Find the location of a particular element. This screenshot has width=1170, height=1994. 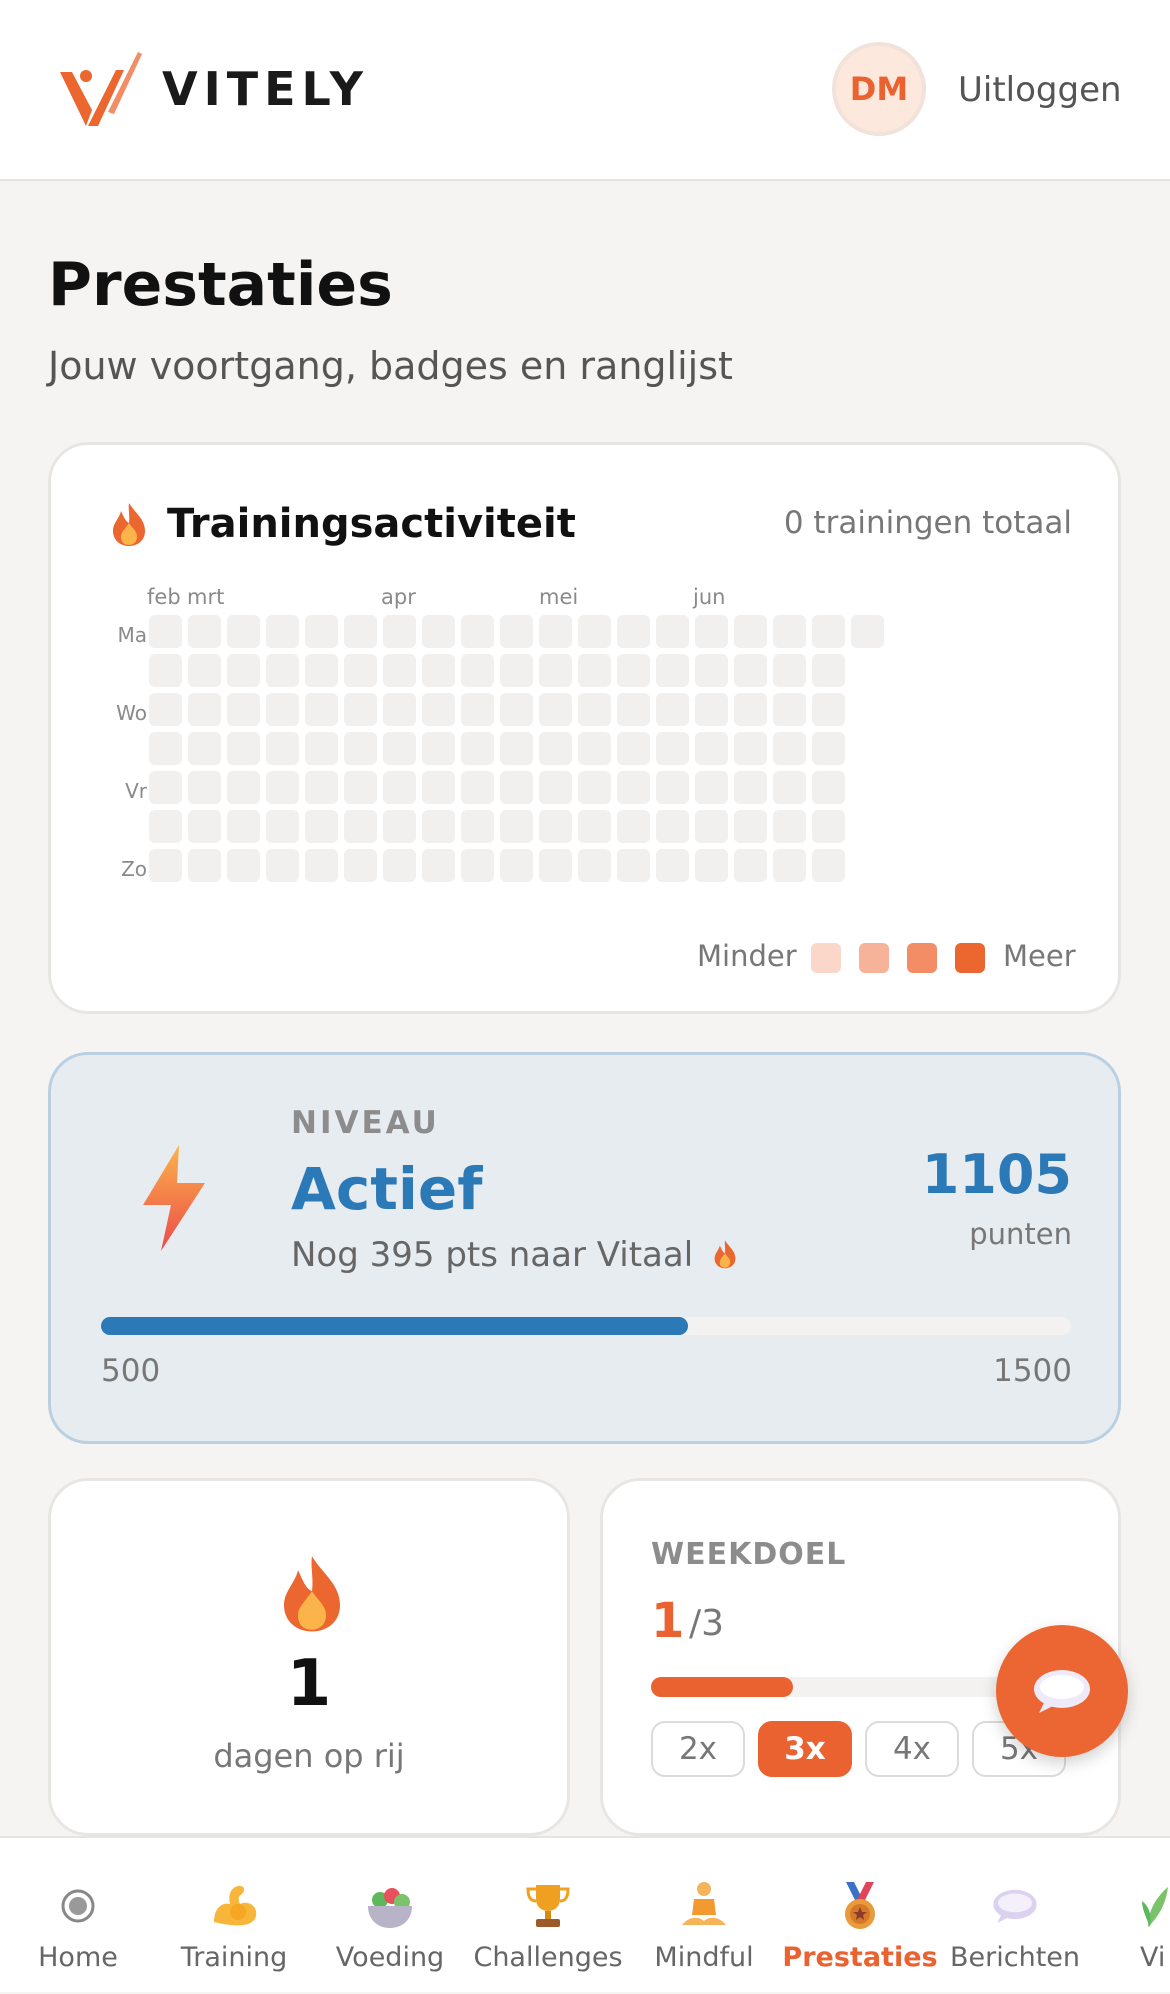

streak-label: dagen op rij is located at coordinates (309, 1756).